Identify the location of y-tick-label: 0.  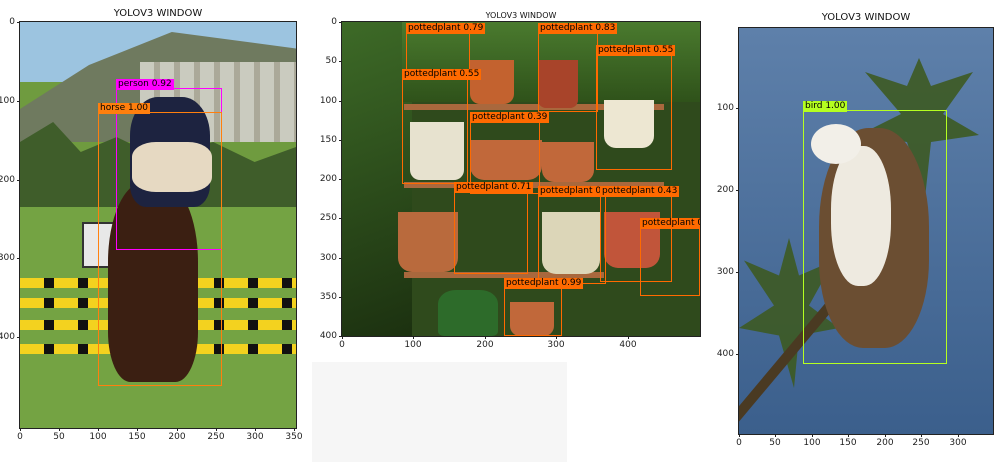
(334, 22).